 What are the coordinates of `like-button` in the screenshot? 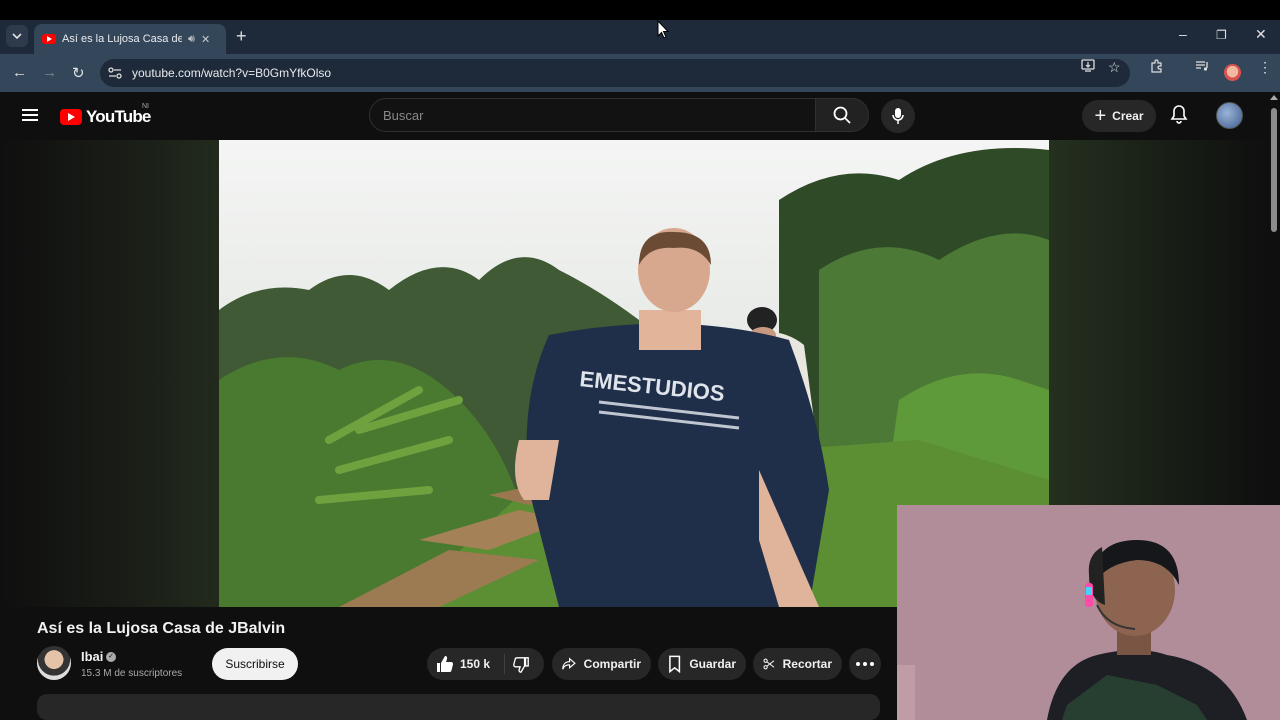 It's located at (445, 666).